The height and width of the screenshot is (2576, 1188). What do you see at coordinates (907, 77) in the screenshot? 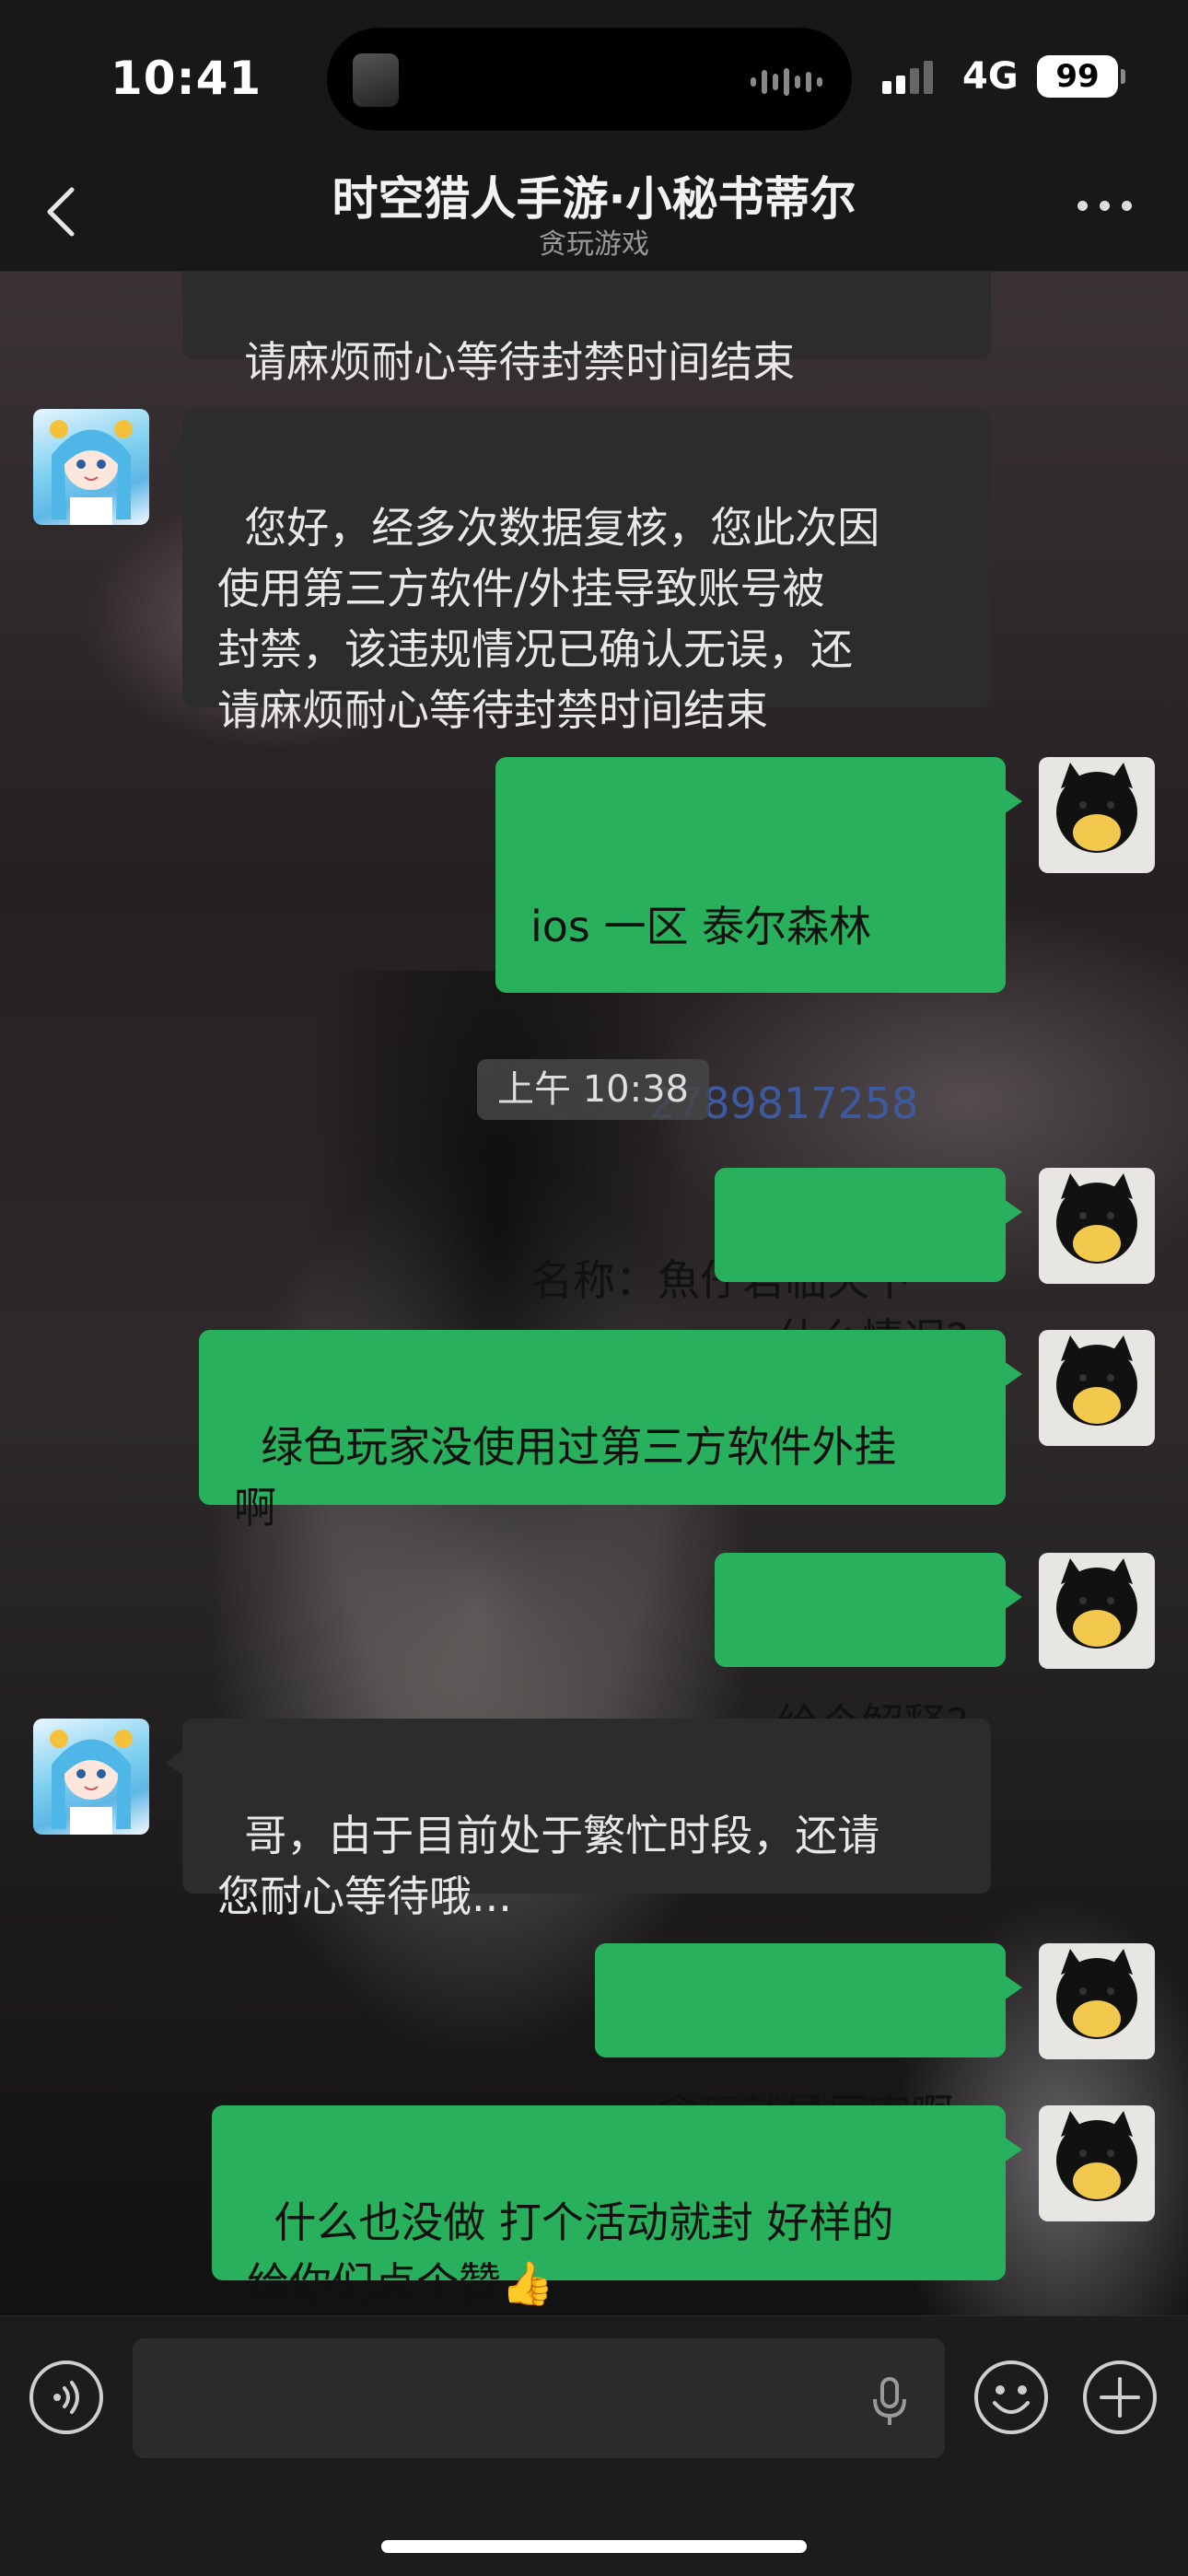
I see `signal-icon` at bounding box center [907, 77].